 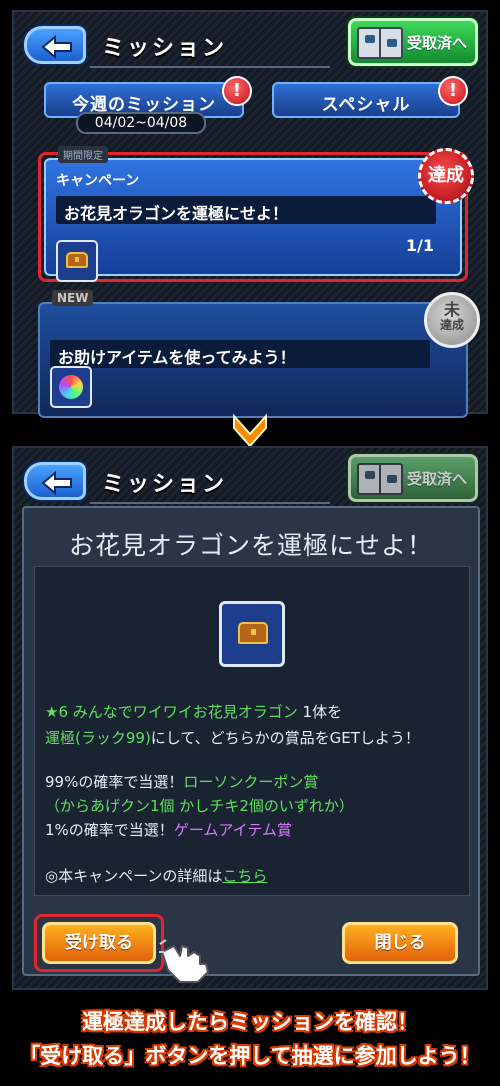 What do you see at coordinates (71, 387) in the screenshot?
I see `rainbow-orb-icon` at bounding box center [71, 387].